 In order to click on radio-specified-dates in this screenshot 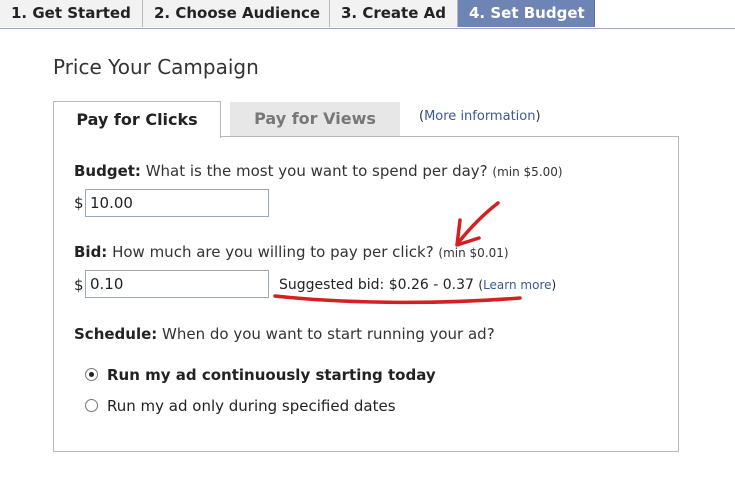, I will do `click(91, 405)`.